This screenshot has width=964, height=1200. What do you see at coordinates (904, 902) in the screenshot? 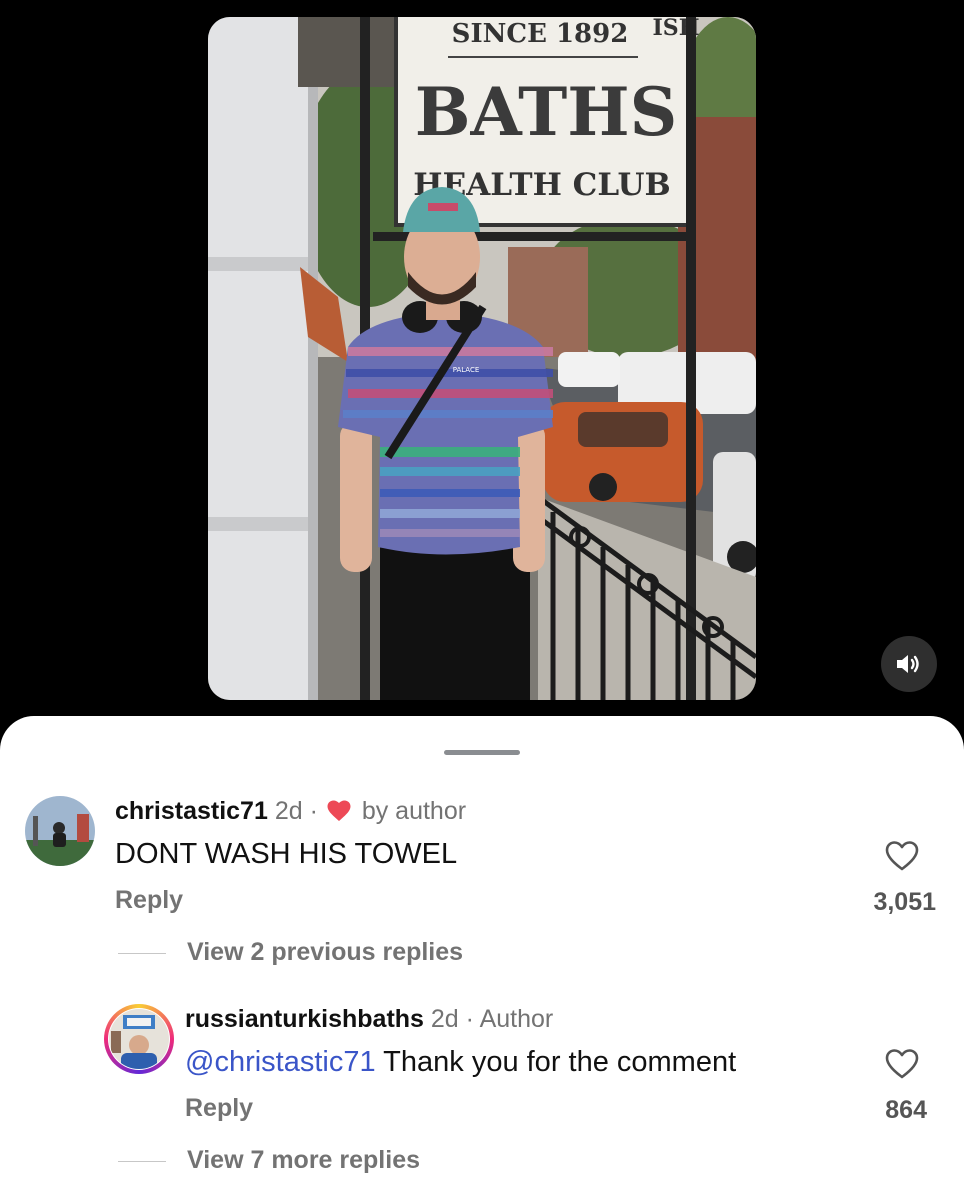
I see `like-count: 3,051` at bounding box center [904, 902].